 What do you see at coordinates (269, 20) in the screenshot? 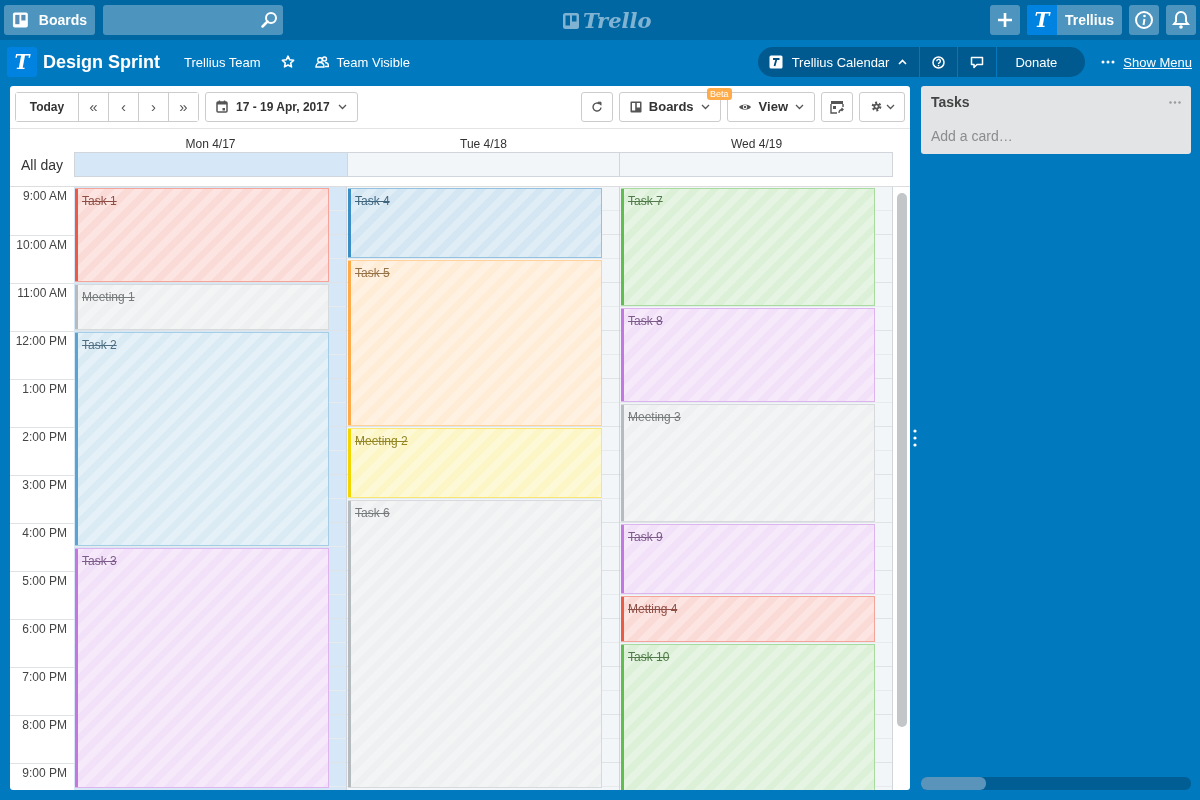
I see `search-icon` at bounding box center [269, 20].